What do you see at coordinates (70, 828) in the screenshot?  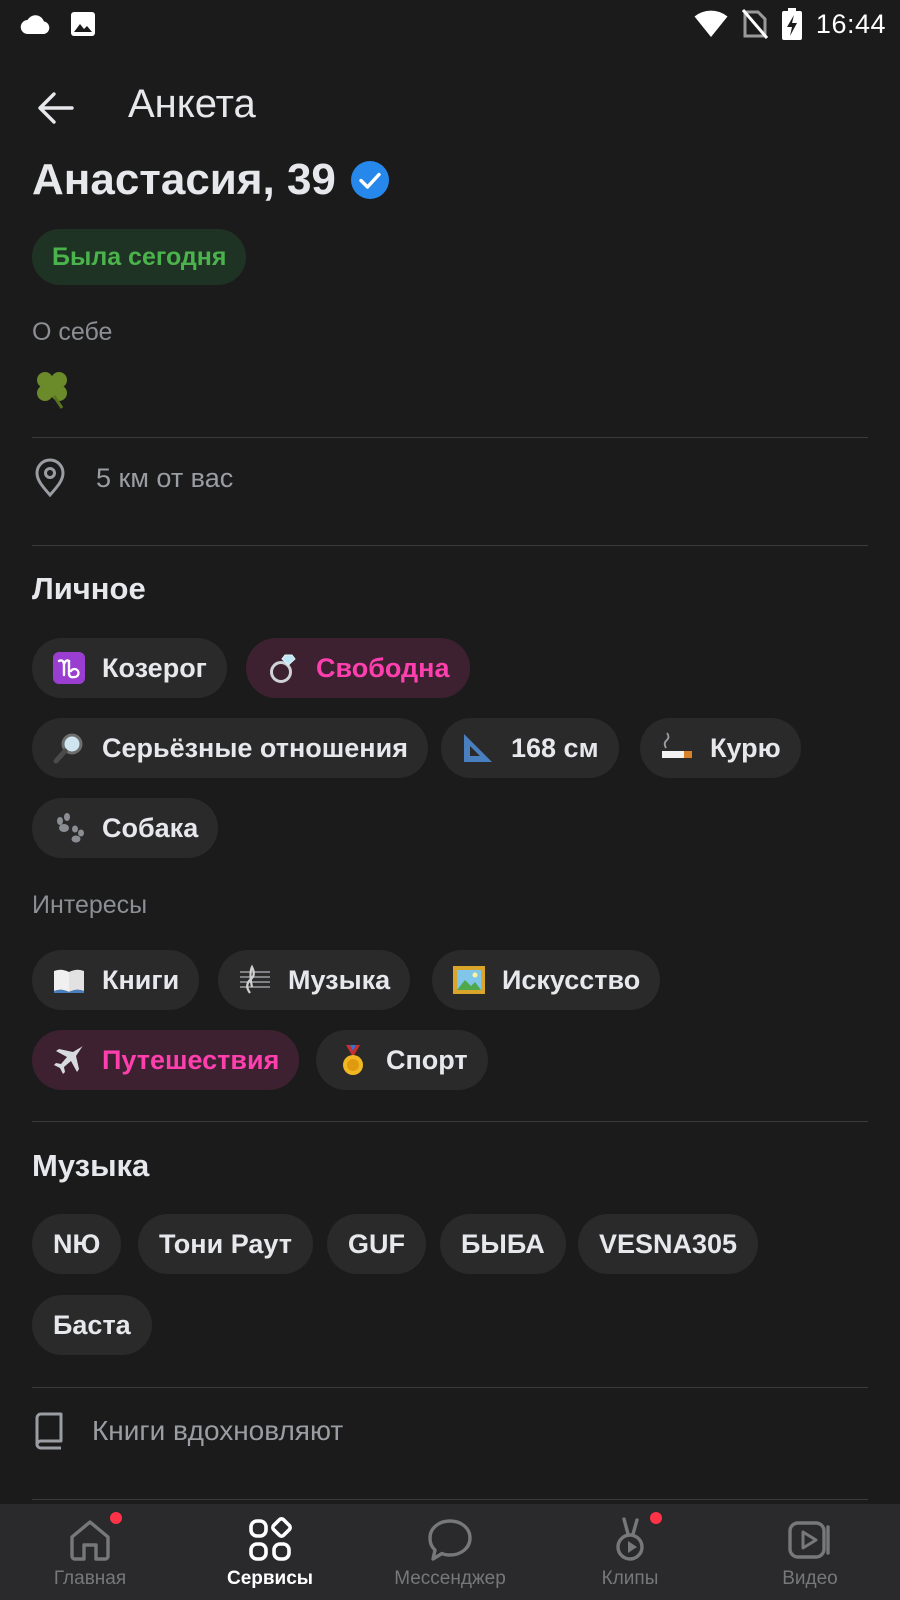 I see `paw-icon` at bounding box center [70, 828].